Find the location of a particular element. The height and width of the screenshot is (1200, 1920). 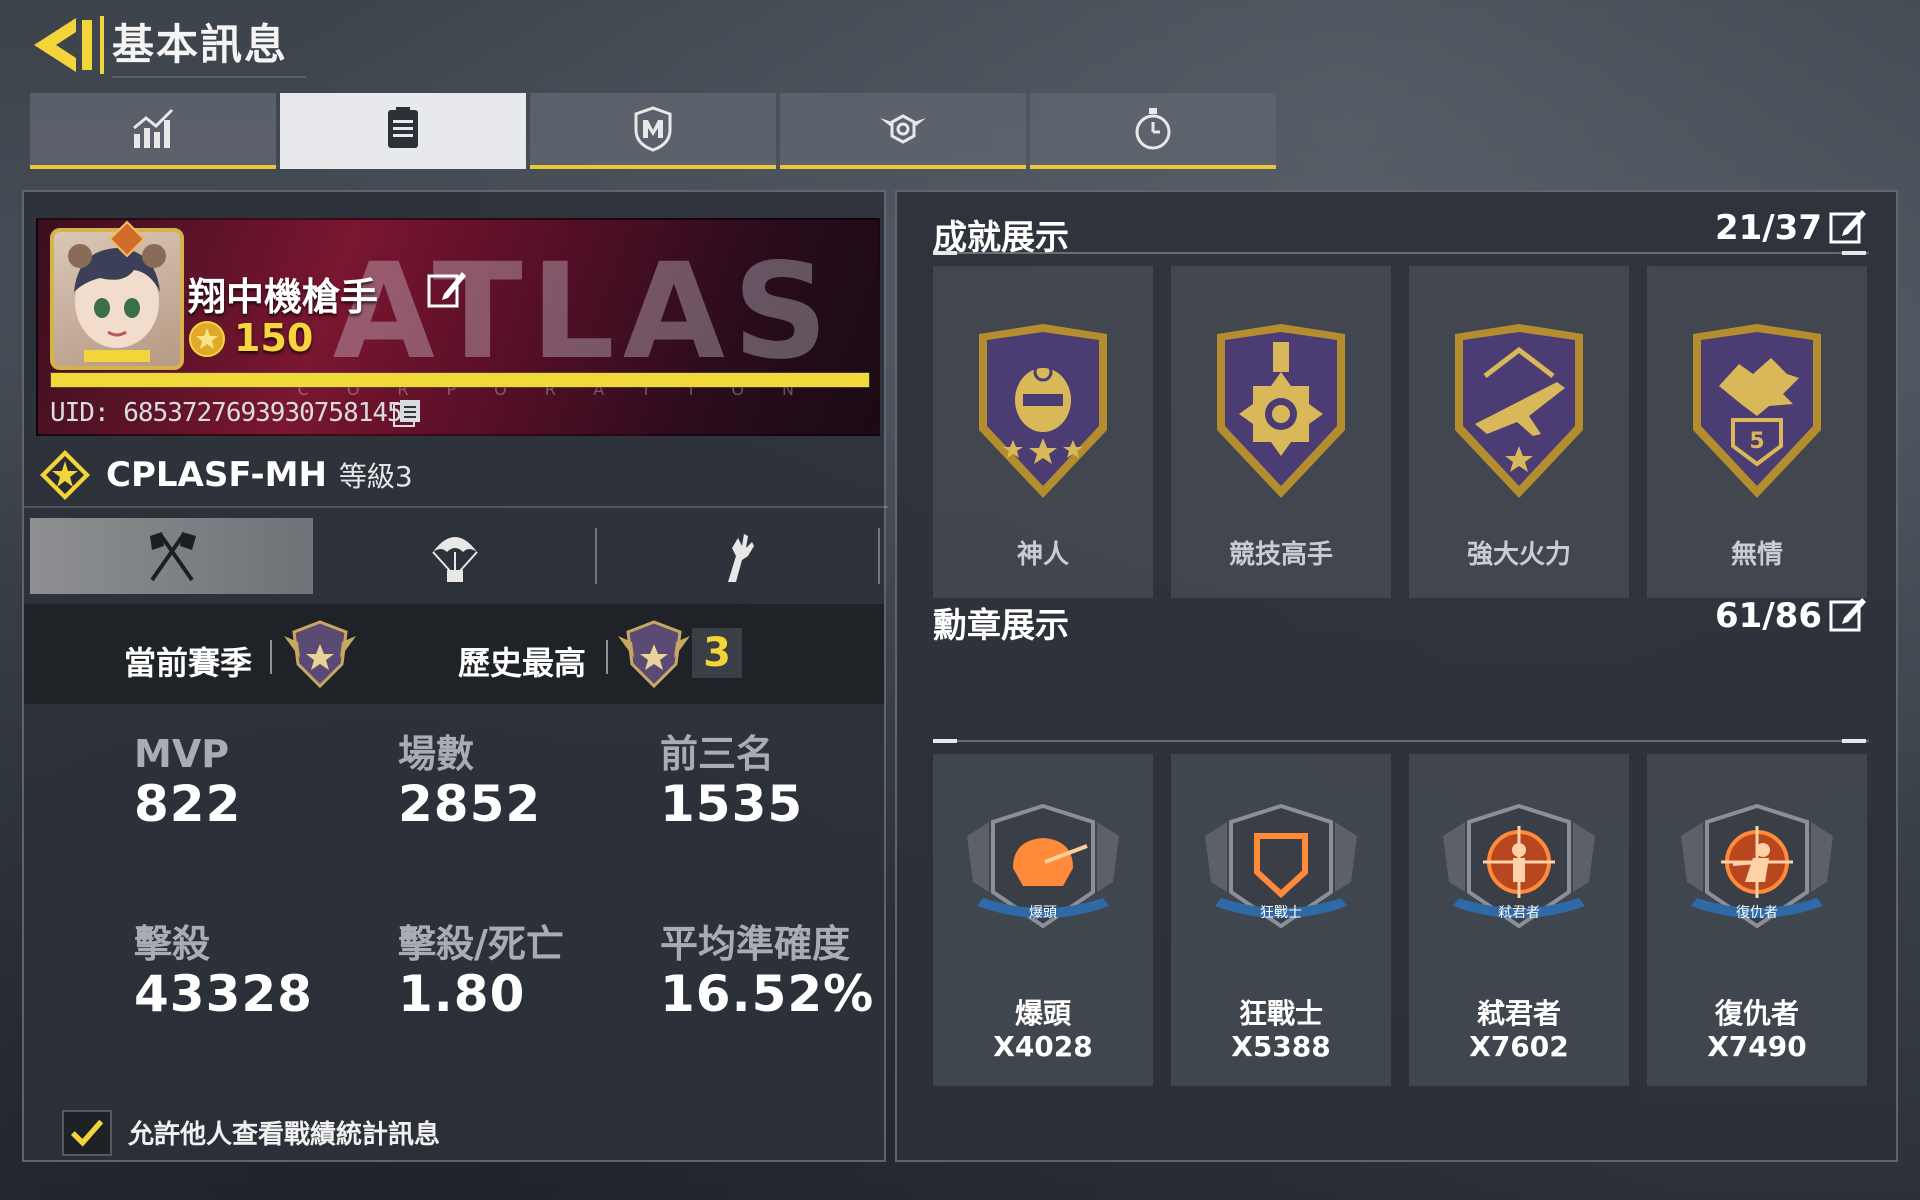

tab-timer is located at coordinates (1153, 131).